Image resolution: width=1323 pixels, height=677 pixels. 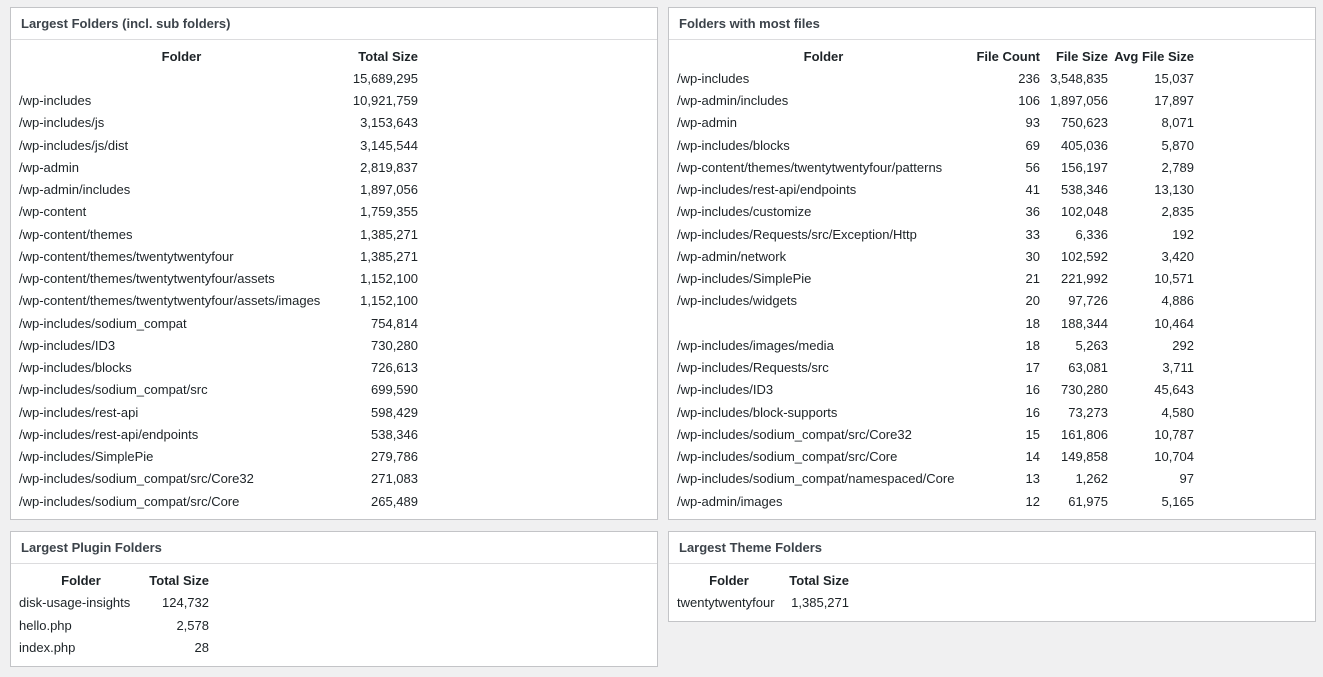 I want to click on theme-folders-title: Largest Theme Folders, so click(x=992, y=548).